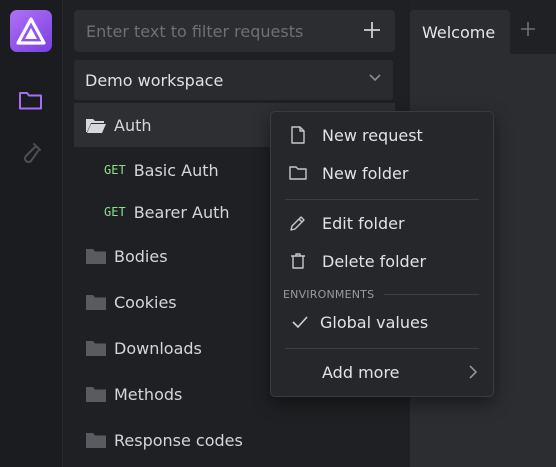  Describe the element at coordinates (374, 322) in the screenshot. I see `menu-item-label: Global values` at that location.